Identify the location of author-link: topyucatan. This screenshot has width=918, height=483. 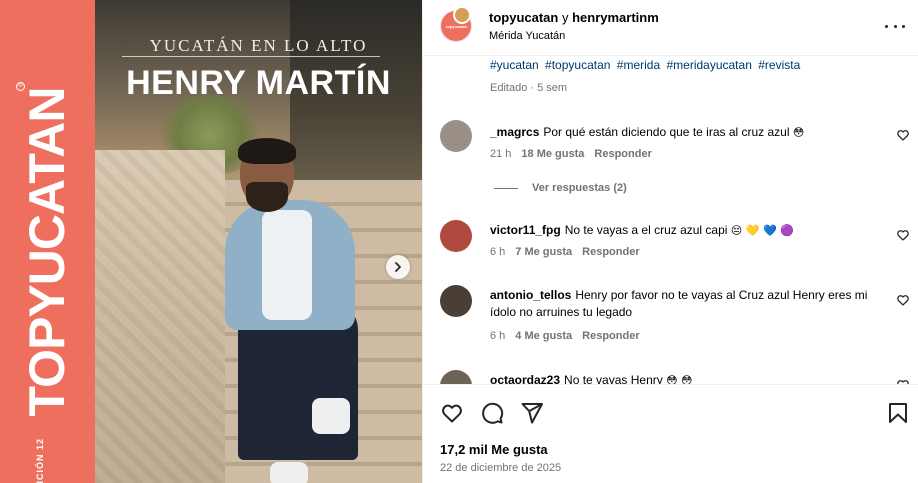
(523, 17).